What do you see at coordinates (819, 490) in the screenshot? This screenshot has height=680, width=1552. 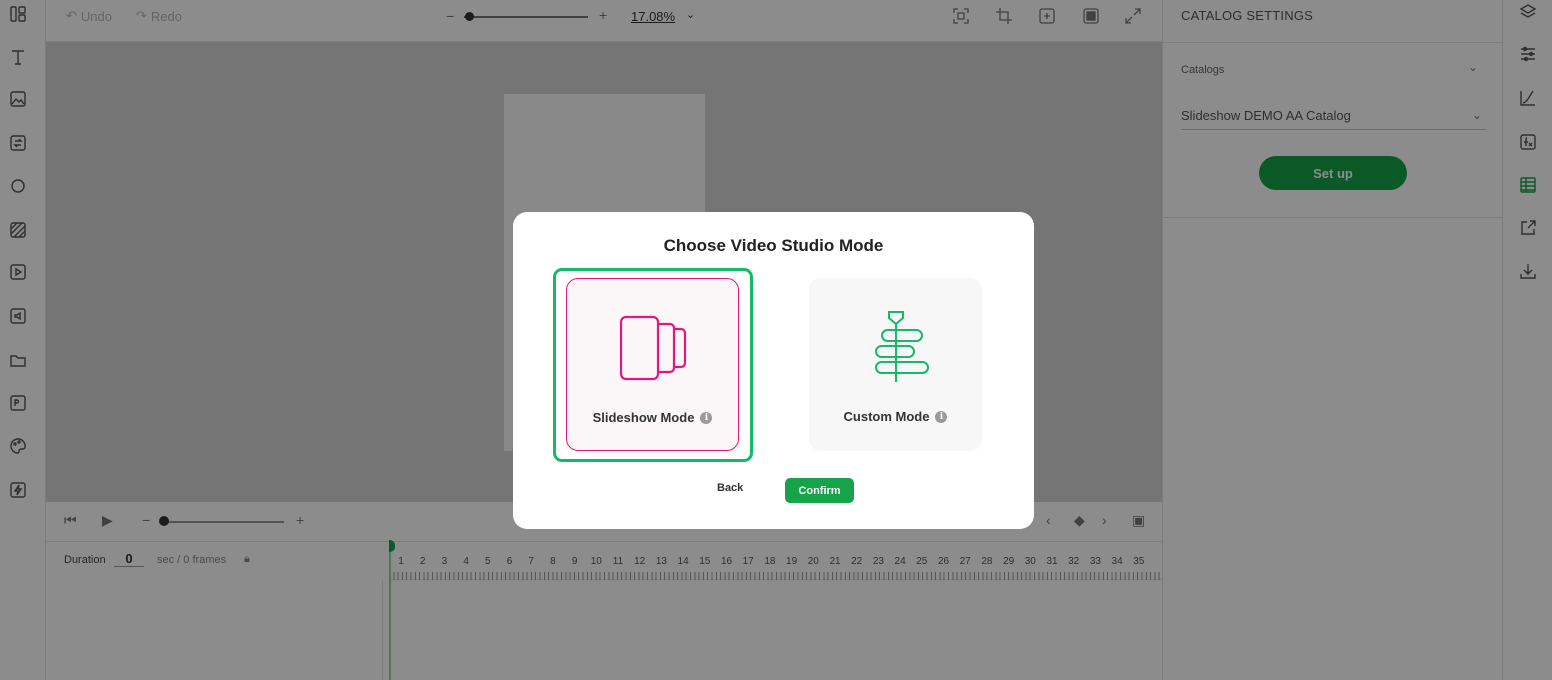 I see `confirm-button: Confirm` at bounding box center [819, 490].